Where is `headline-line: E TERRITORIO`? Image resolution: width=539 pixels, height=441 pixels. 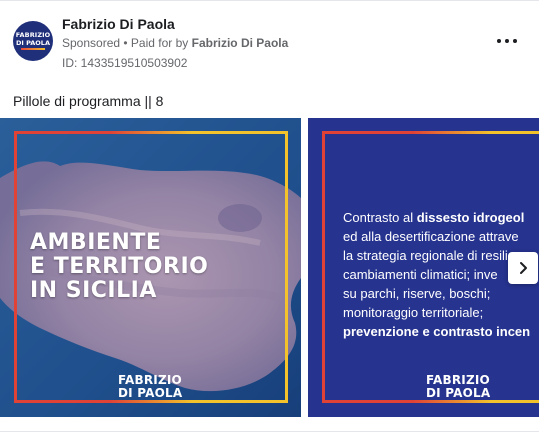 headline-line: E TERRITORIO is located at coordinates (119, 266).